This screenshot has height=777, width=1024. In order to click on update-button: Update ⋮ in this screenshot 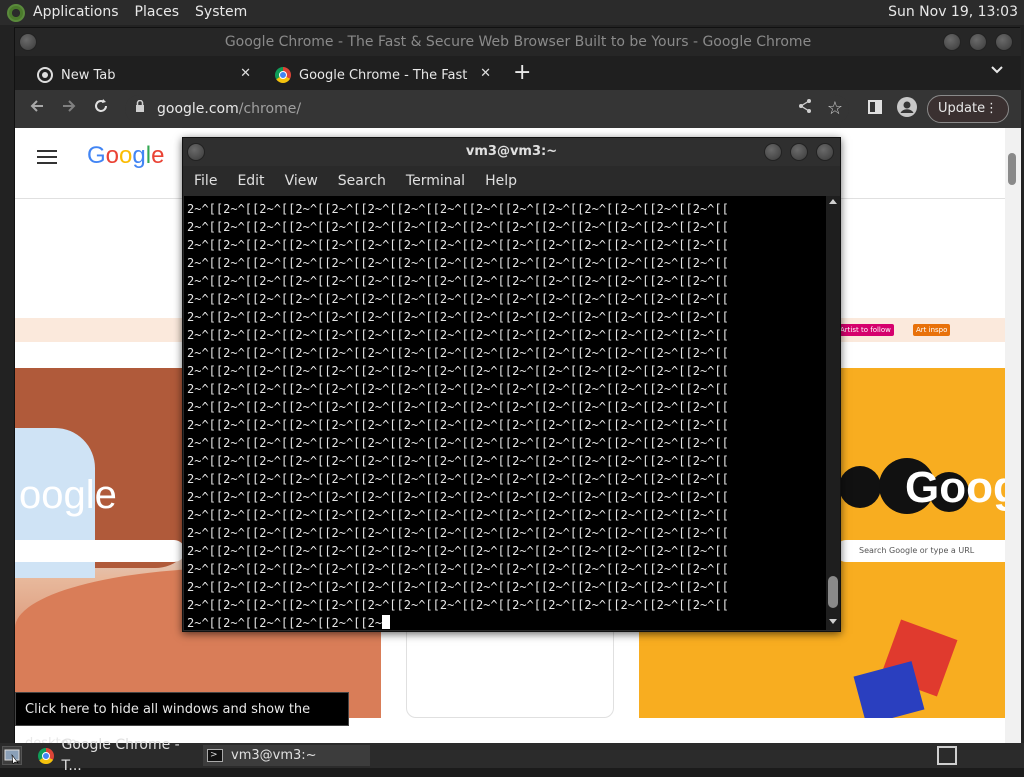, I will do `click(968, 109)`.